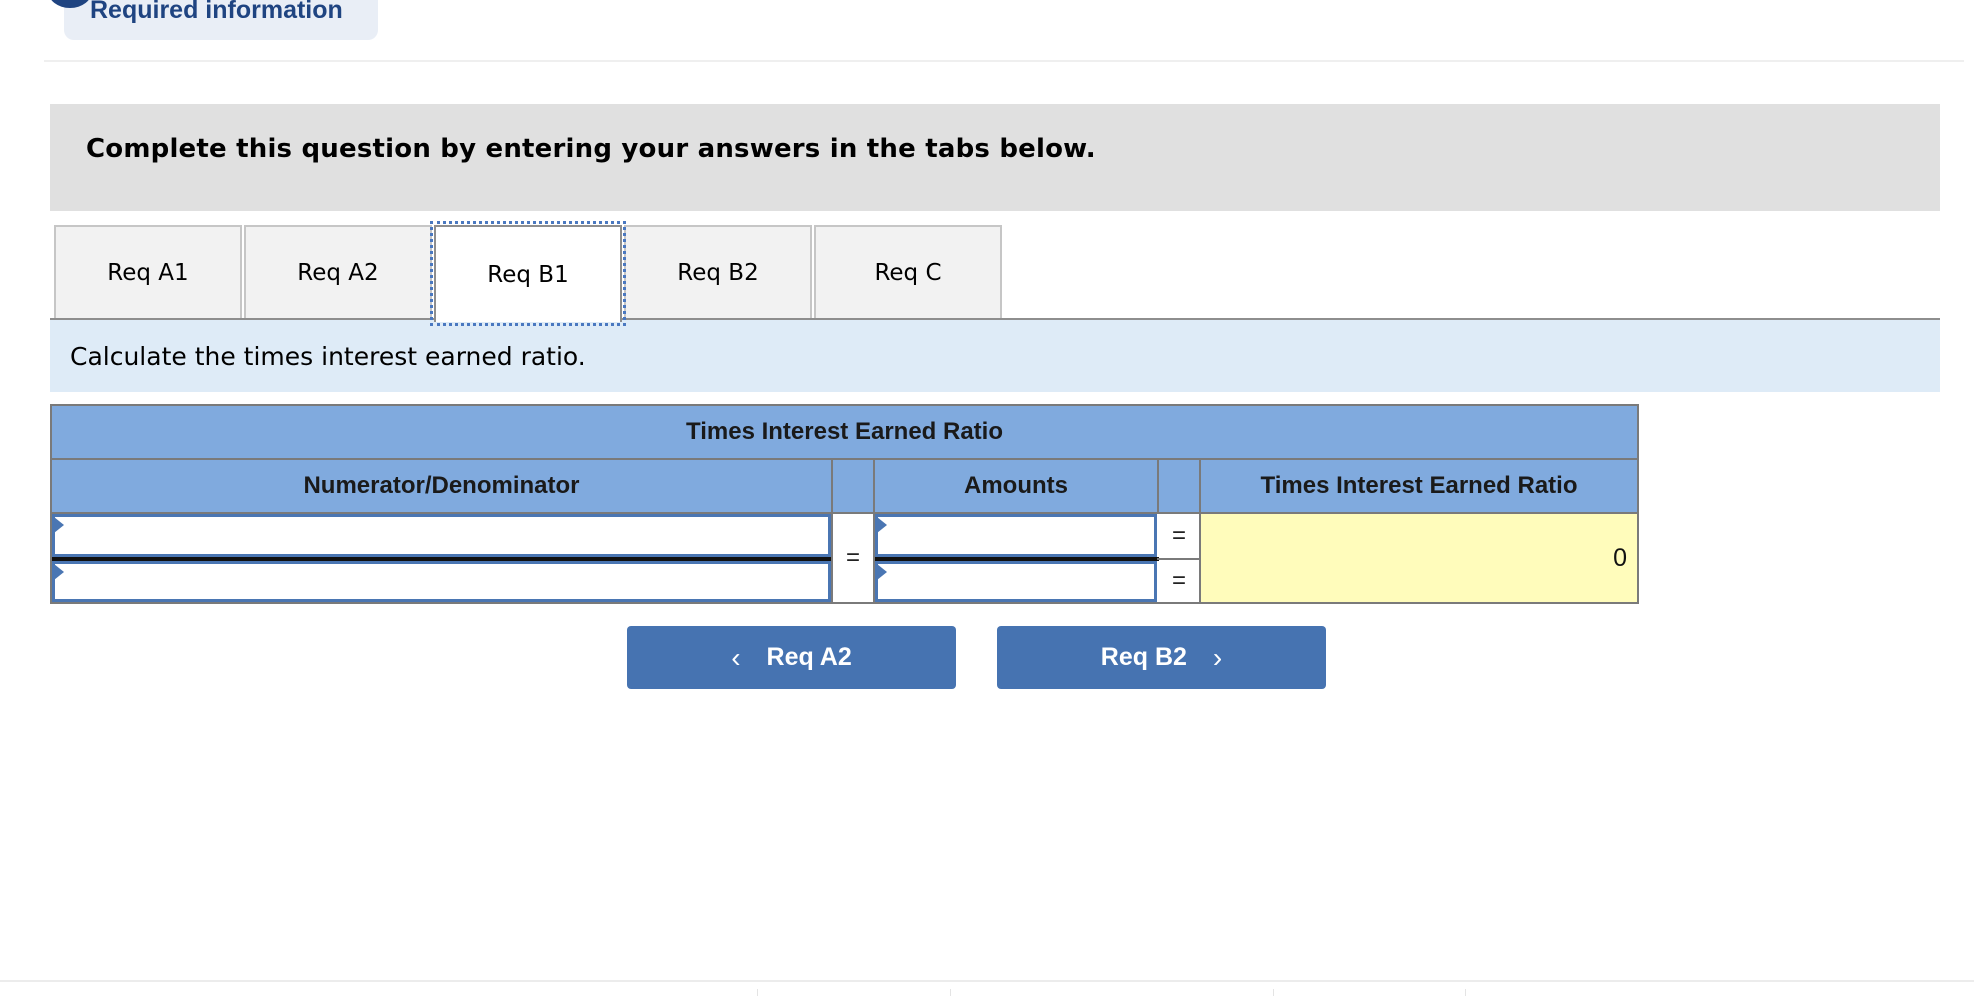 This screenshot has height=996, width=1974. What do you see at coordinates (987, 981) in the screenshot?
I see `bottom-divider` at bounding box center [987, 981].